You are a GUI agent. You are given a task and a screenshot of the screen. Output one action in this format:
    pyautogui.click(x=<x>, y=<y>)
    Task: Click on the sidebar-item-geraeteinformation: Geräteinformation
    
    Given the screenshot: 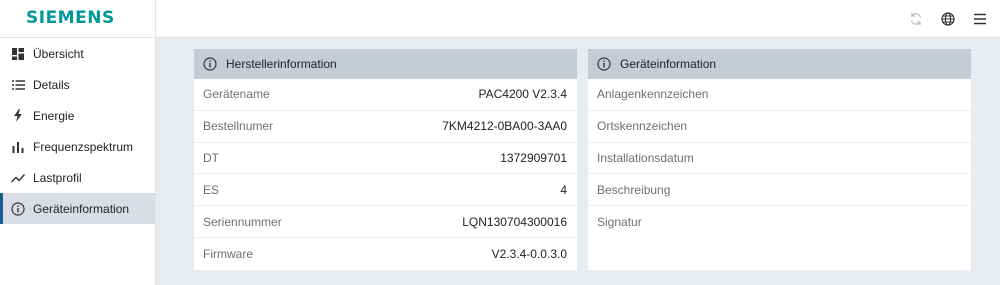 What is the action you would take?
    pyautogui.click(x=77, y=208)
    